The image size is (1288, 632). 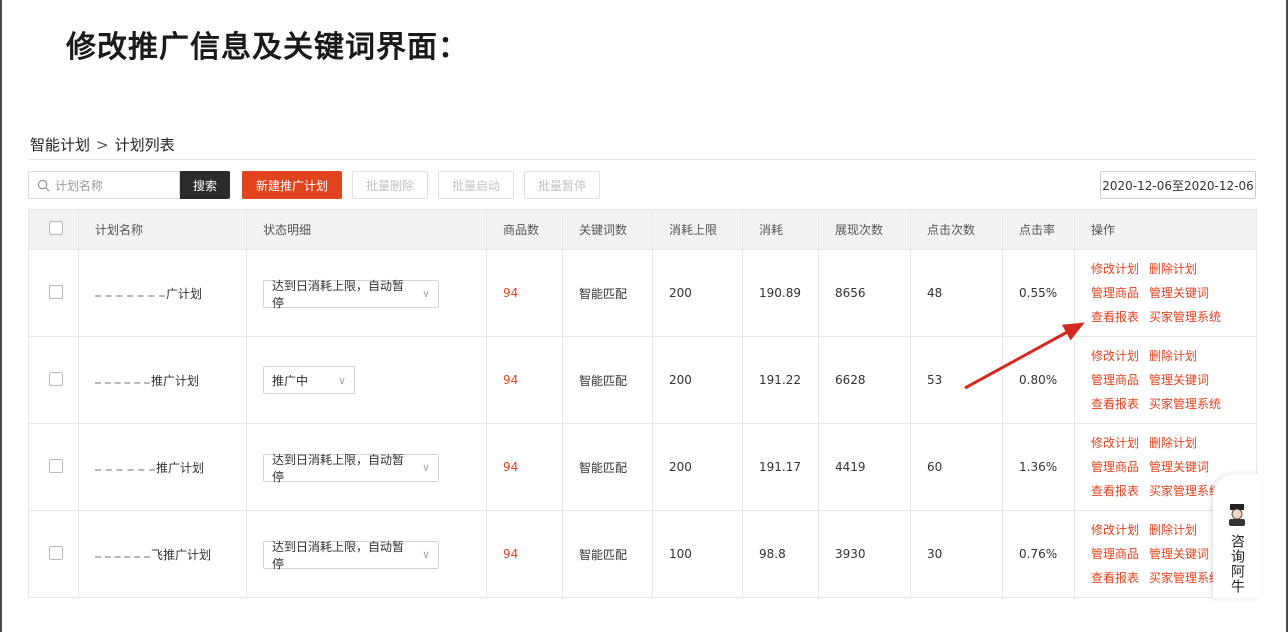 What do you see at coordinates (390, 185) in the screenshot?
I see `batch-delete-button: 批量删除` at bounding box center [390, 185].